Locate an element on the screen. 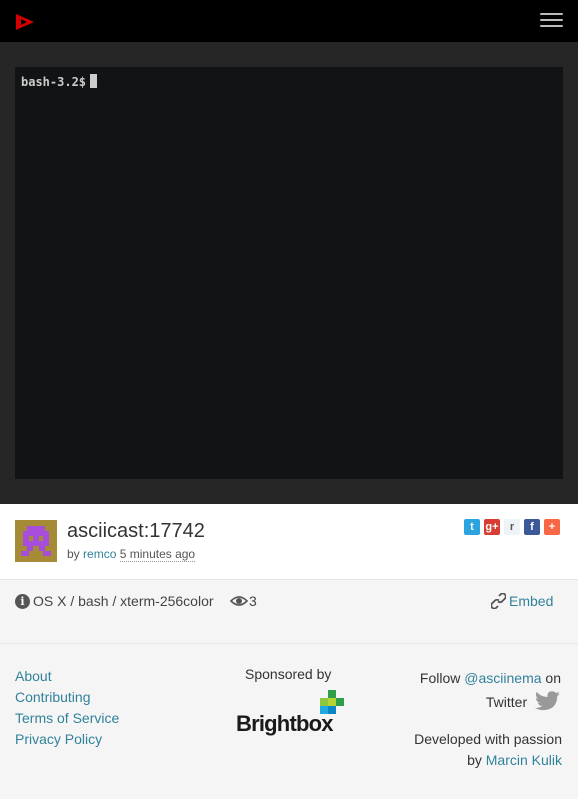 The height and width of the screenshot is (799, 578). footer-link-terms: Terms of Service is located at coordinates (67, 718).